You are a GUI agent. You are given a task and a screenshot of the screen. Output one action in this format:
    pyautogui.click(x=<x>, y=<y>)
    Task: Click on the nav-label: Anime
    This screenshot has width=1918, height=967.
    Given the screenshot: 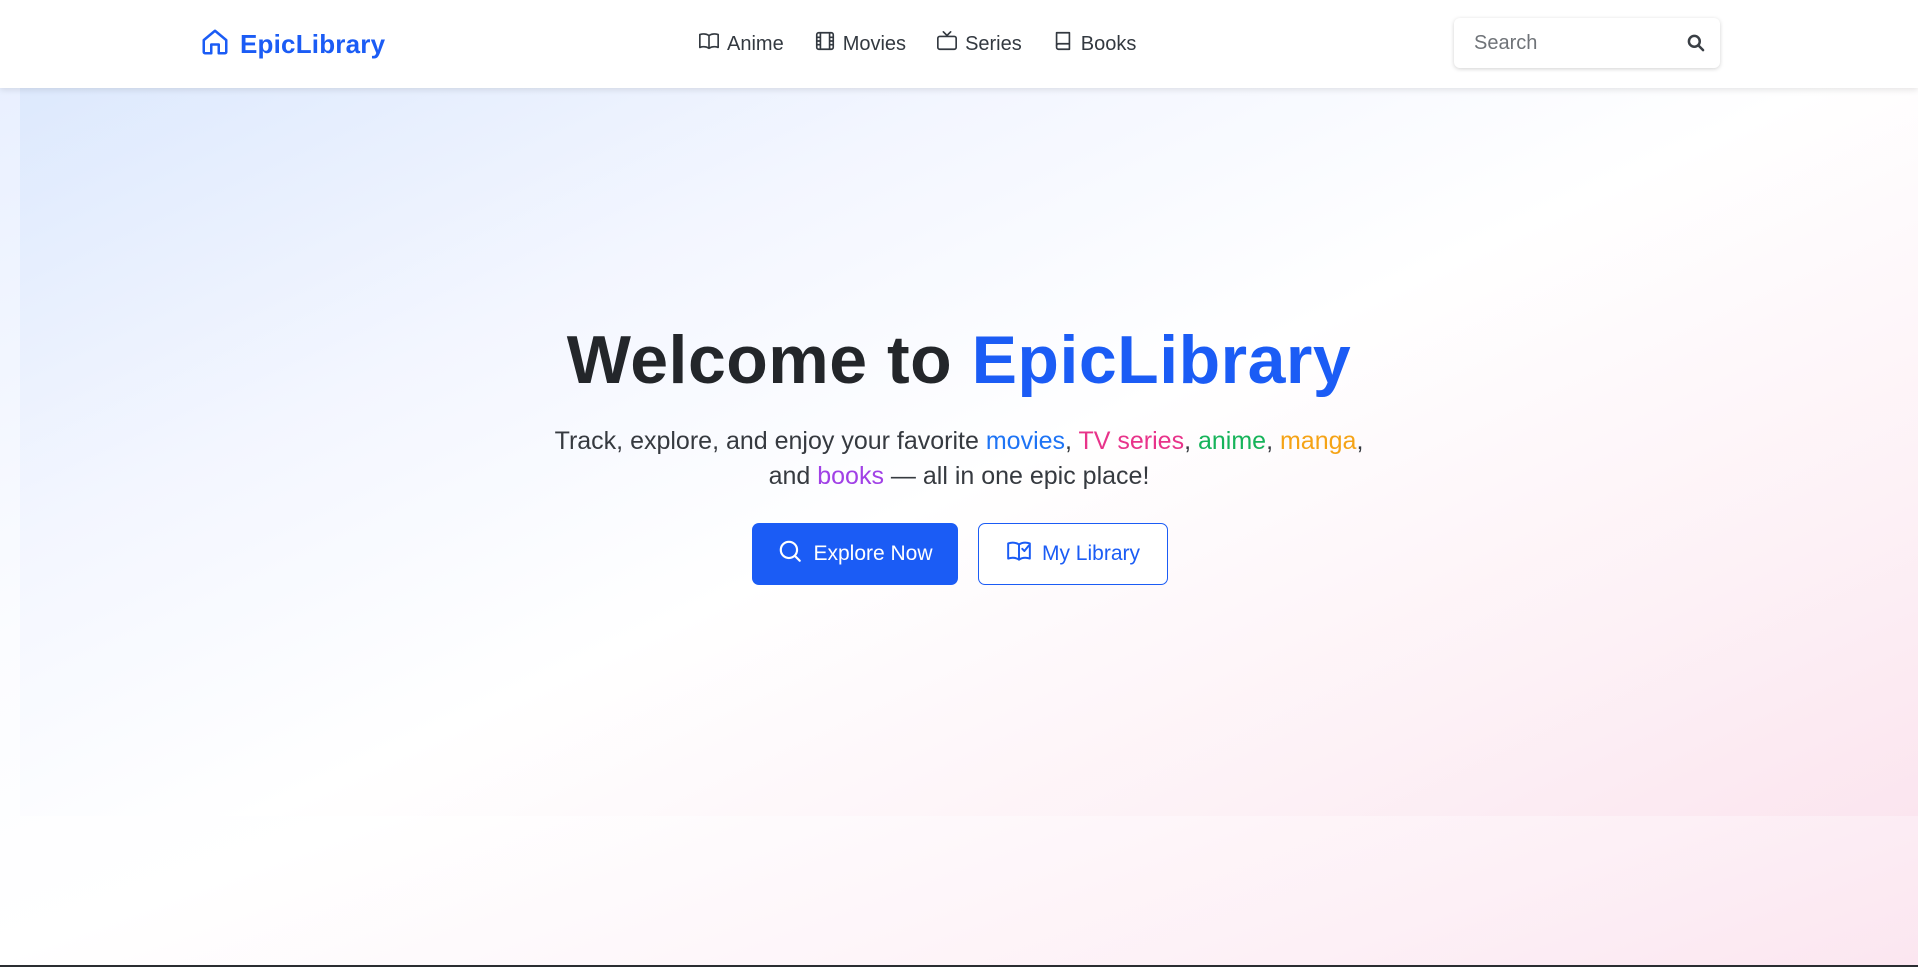 What is the action you would take?
    pyautogui.click(x=755, y=43)
    